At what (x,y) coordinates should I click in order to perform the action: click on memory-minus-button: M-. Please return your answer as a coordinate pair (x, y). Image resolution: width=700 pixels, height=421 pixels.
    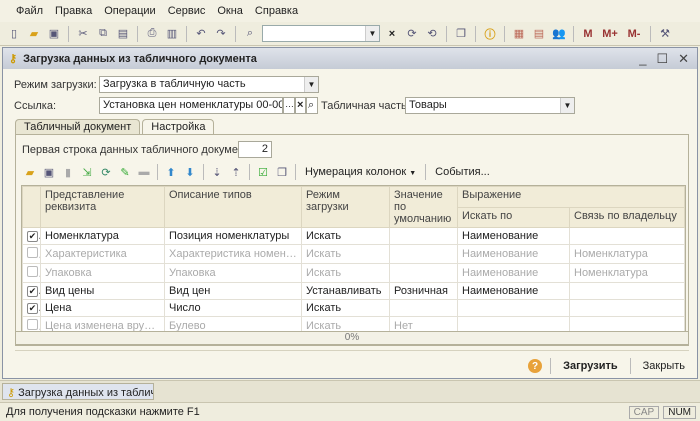
    Looking at the image, I should click on (634, 34).